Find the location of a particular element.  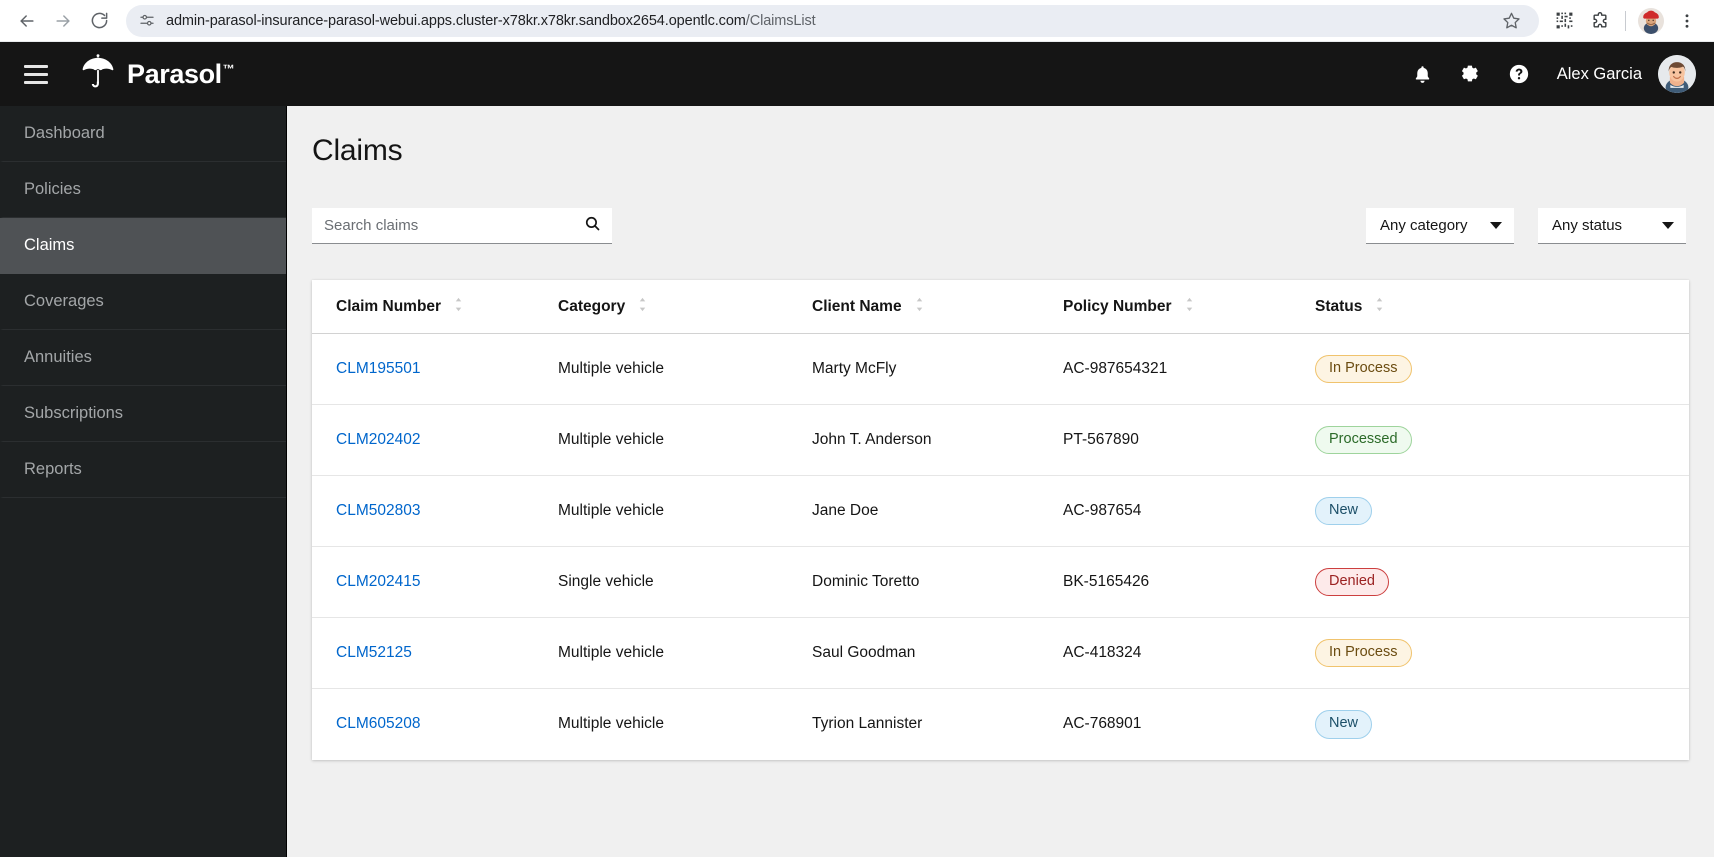

claim-number-link: CLM52125 is located at coordinates (374, 652).